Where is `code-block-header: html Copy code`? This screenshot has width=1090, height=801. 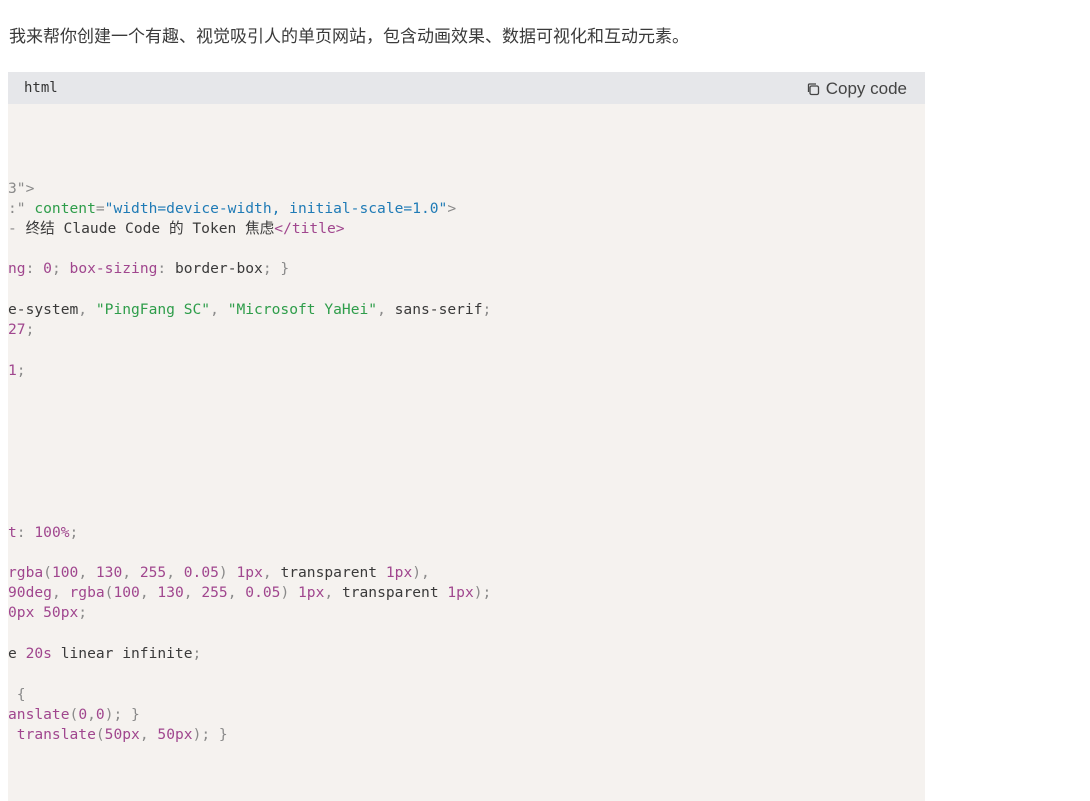
code-block-header: html Copy code is located at coordinates (466, 88).